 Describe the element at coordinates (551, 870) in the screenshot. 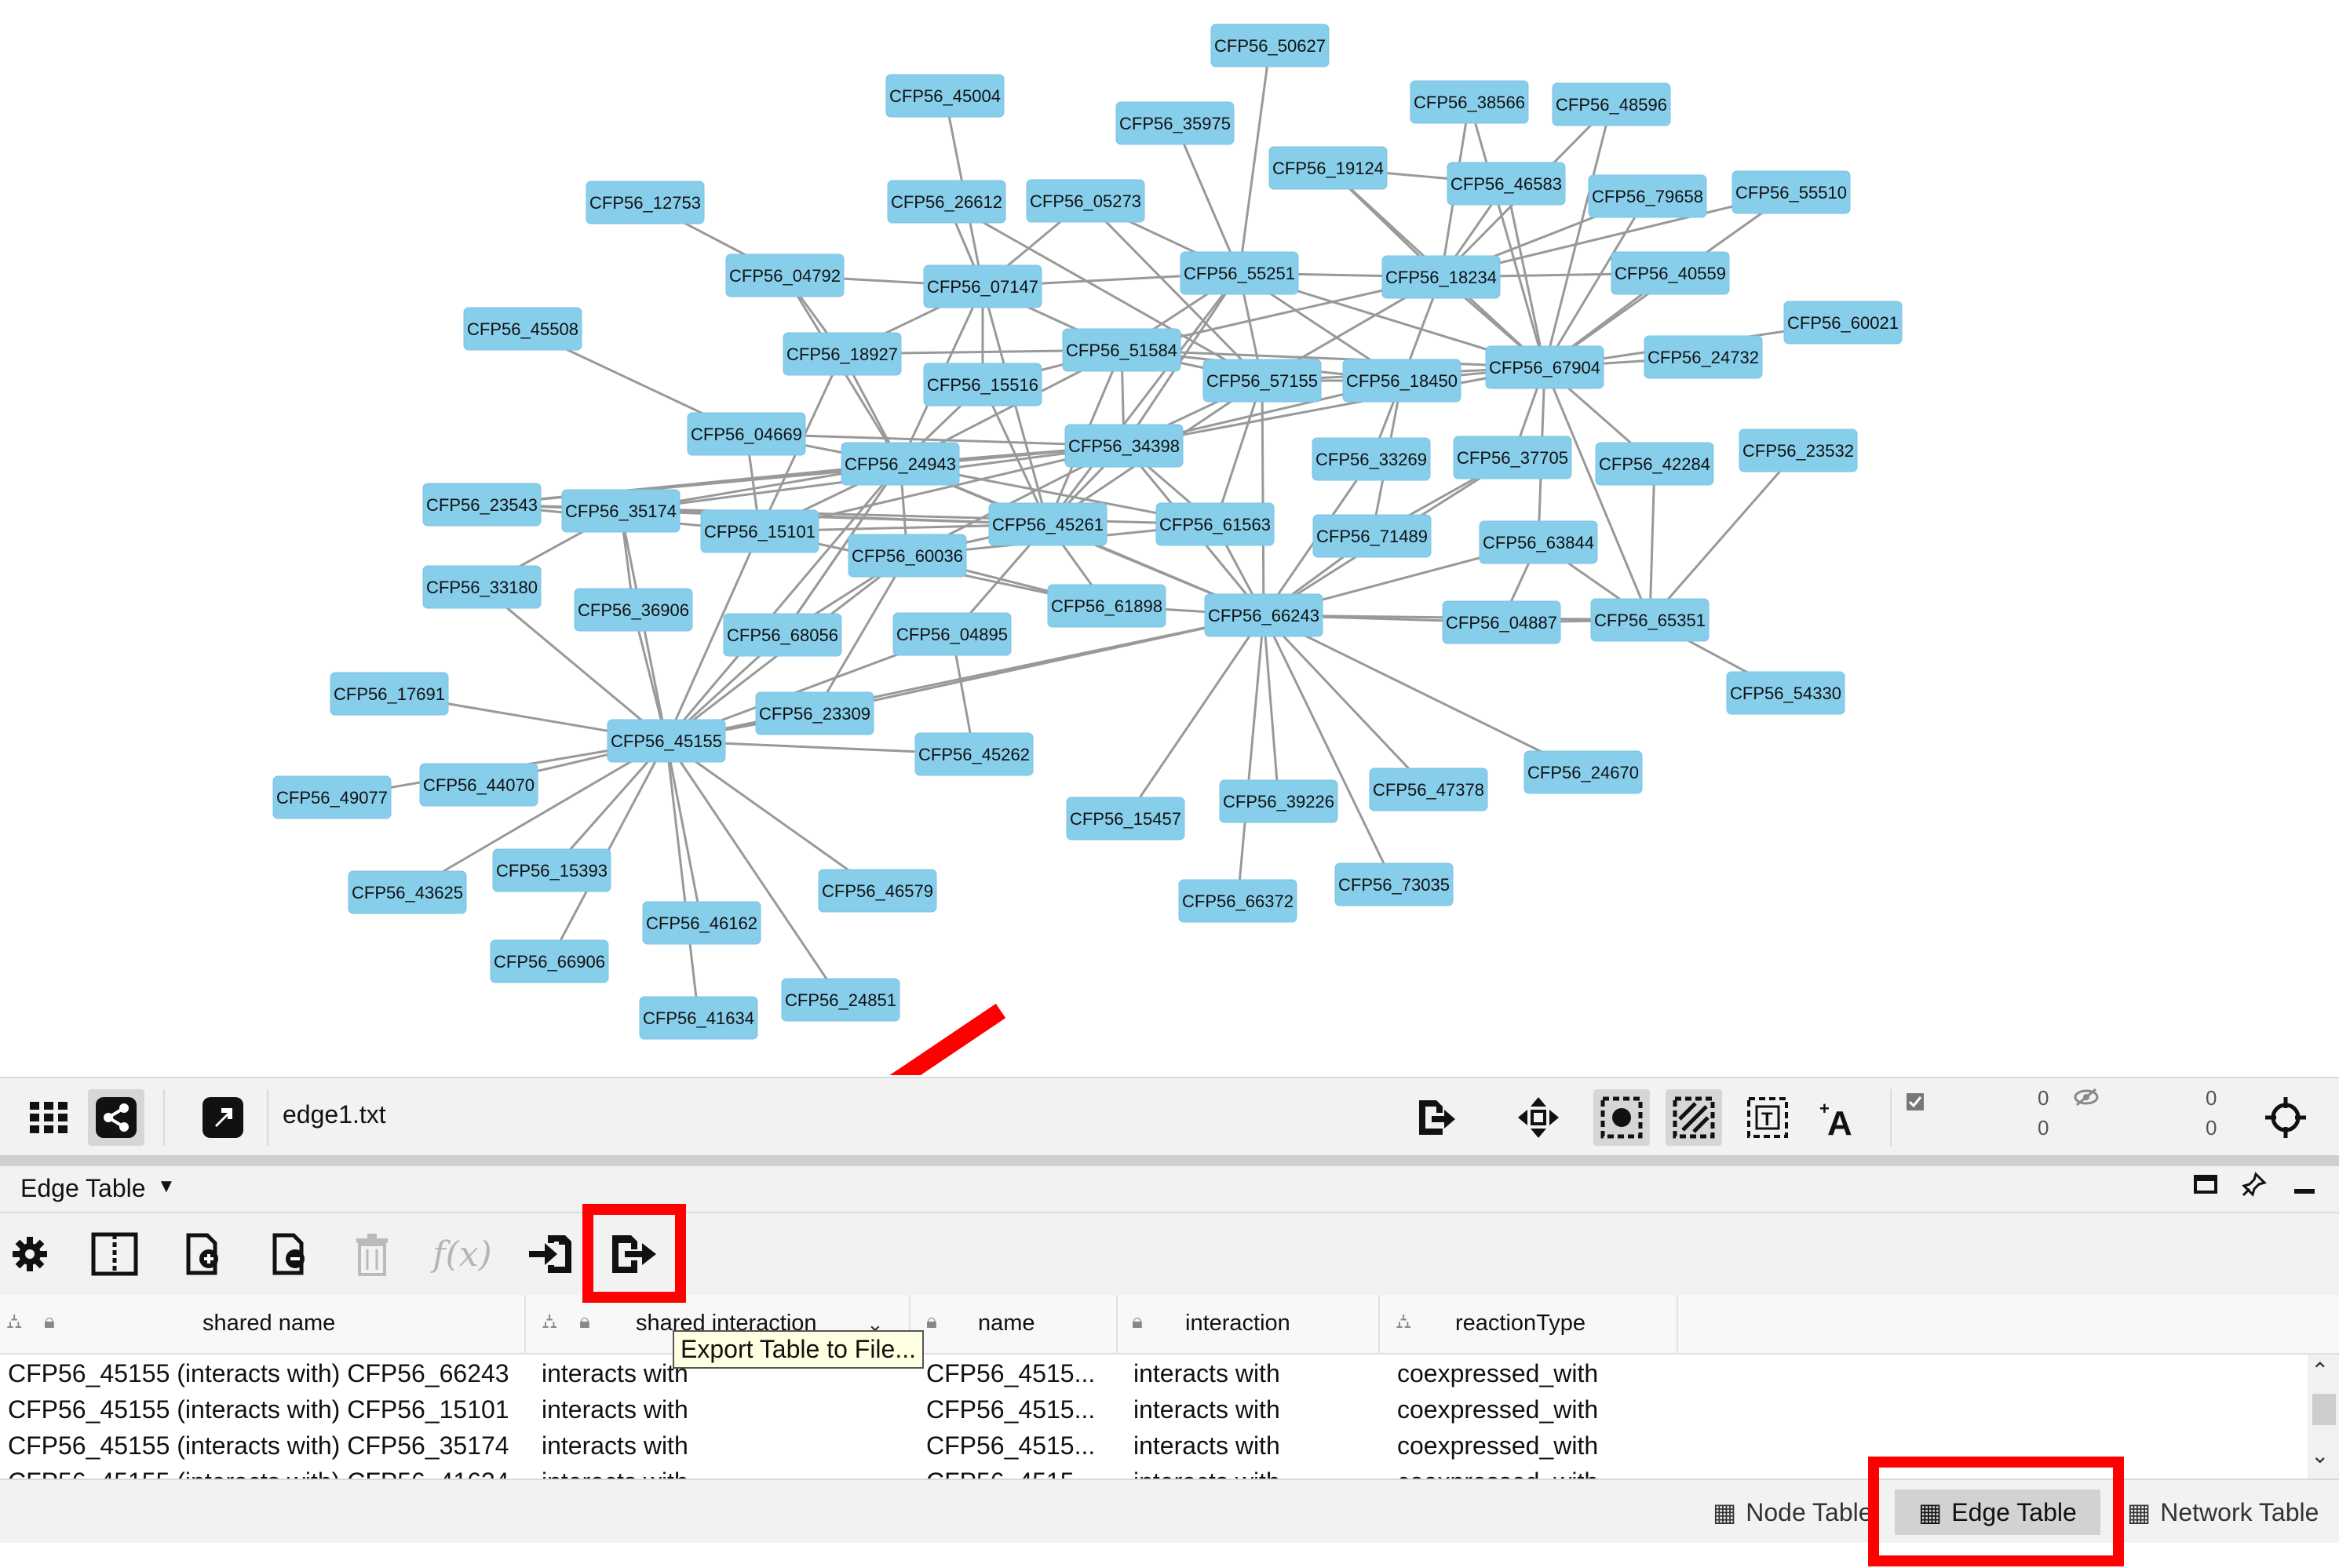

I see `node: CFP56_15393` at that location.